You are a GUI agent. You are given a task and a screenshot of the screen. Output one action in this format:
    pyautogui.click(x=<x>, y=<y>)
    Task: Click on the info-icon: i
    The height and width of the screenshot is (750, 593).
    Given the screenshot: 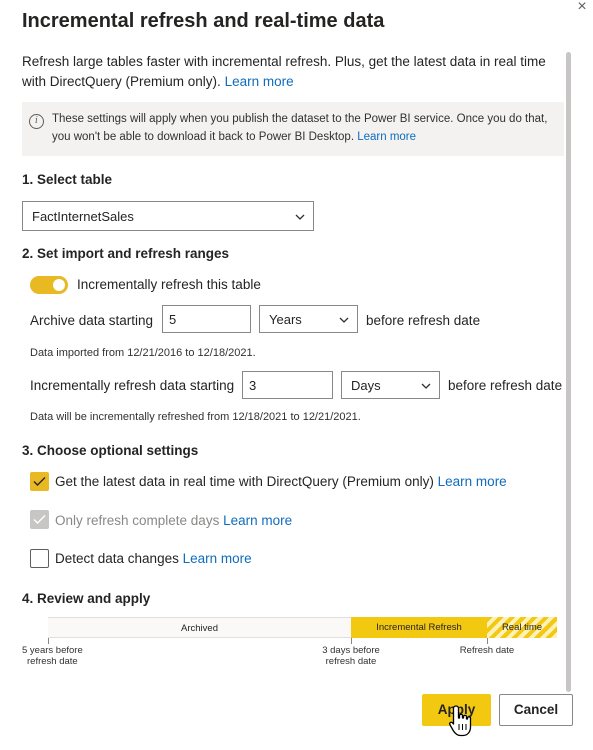 What is the action you would take?
    pyautogui.click(x=36, y=121)
    